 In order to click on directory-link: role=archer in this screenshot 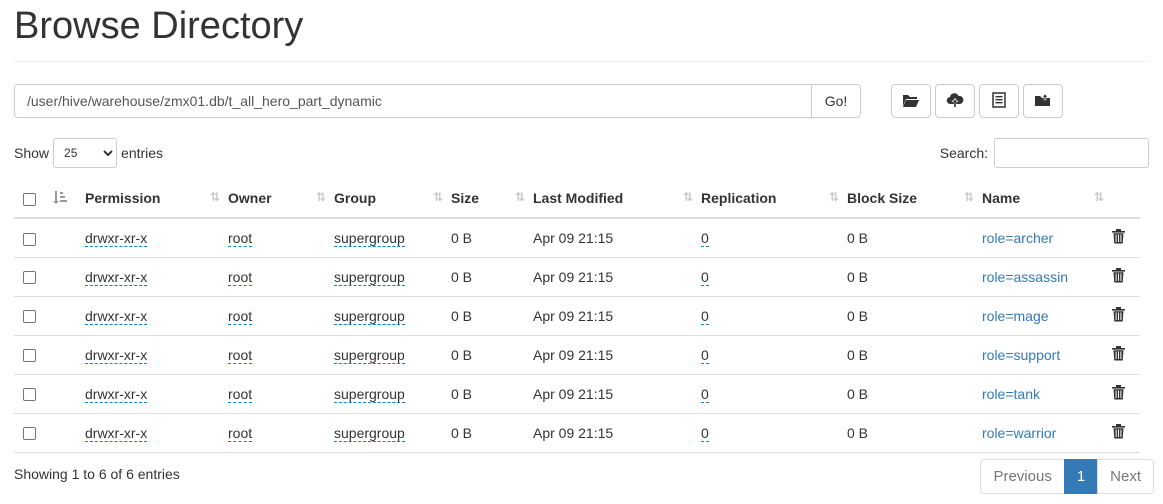, I will do `click(1017, 238)`.